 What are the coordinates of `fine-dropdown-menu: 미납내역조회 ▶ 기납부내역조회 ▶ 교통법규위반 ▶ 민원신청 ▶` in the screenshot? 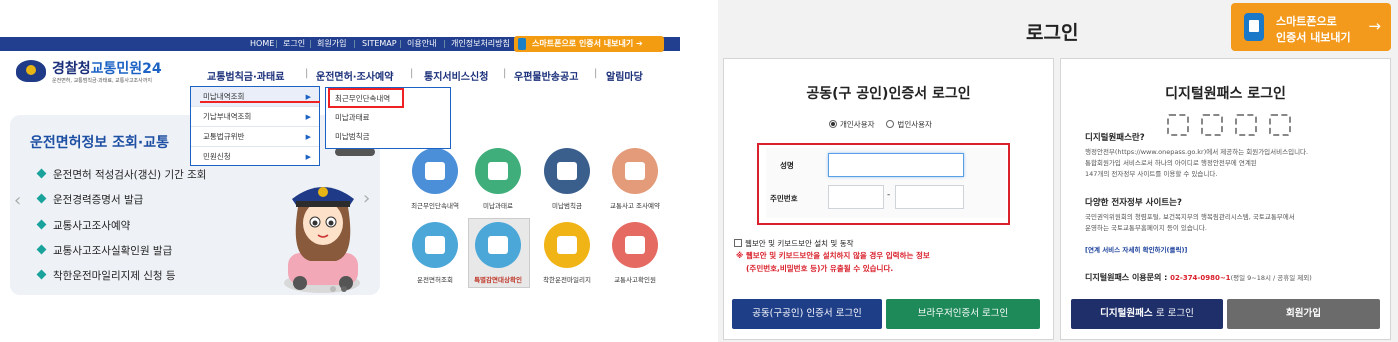 It's located at (255, 126).